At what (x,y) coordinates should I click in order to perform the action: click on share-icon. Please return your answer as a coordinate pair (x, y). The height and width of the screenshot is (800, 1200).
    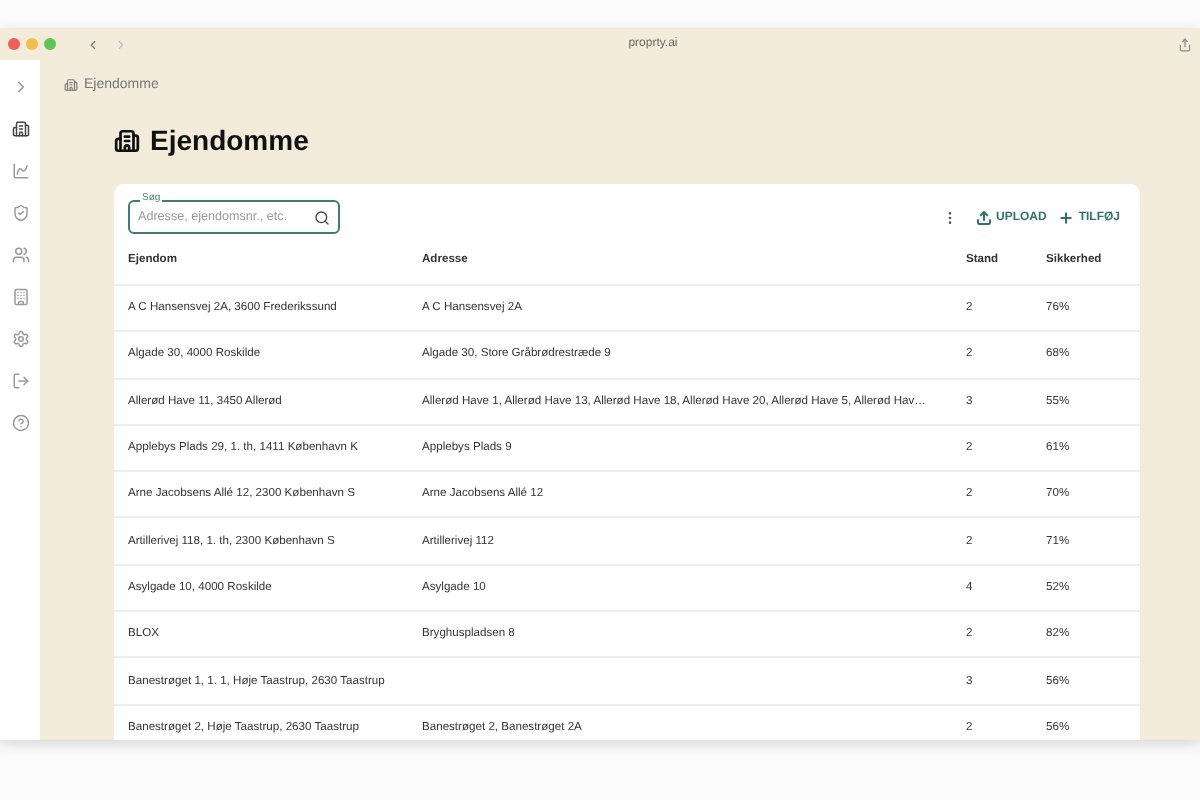
    Looking at the image, I should click on (1185, 44).